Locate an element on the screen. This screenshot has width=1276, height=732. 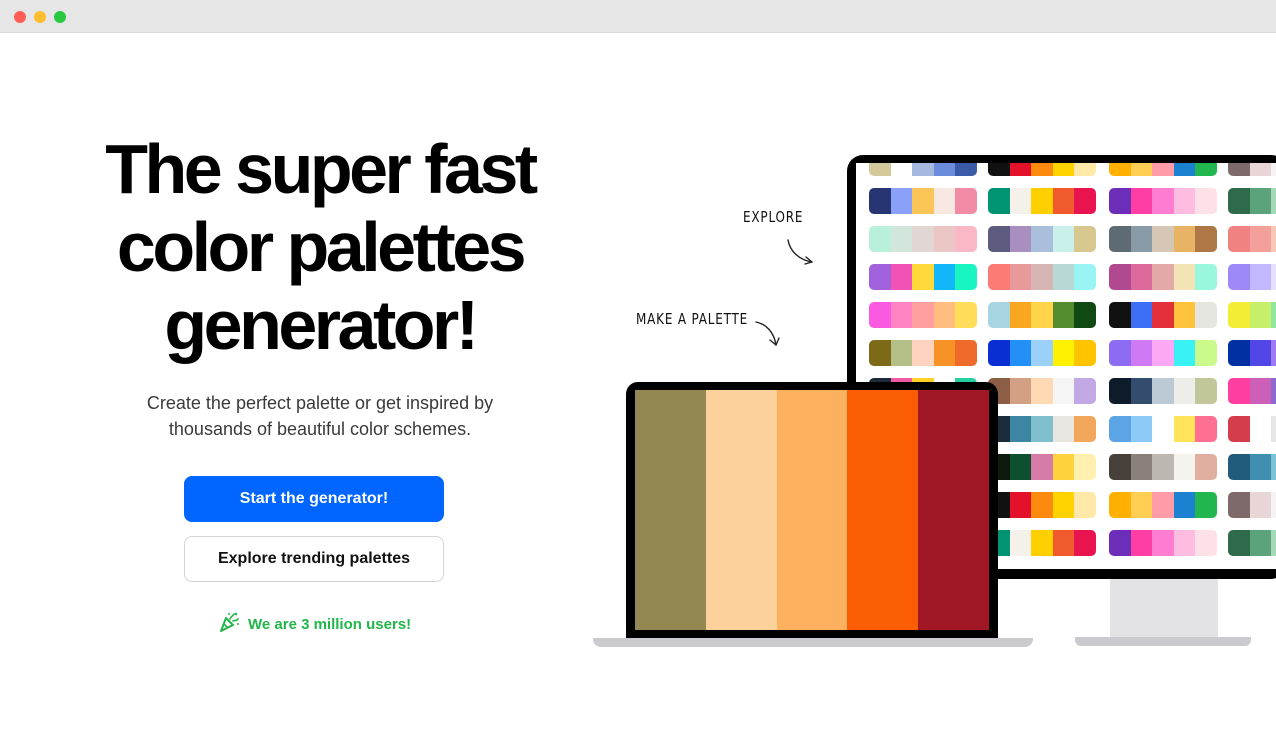
hero-subtitle-line-2: thousands of beautiful color schemes. is located at coordinates (320, 429).